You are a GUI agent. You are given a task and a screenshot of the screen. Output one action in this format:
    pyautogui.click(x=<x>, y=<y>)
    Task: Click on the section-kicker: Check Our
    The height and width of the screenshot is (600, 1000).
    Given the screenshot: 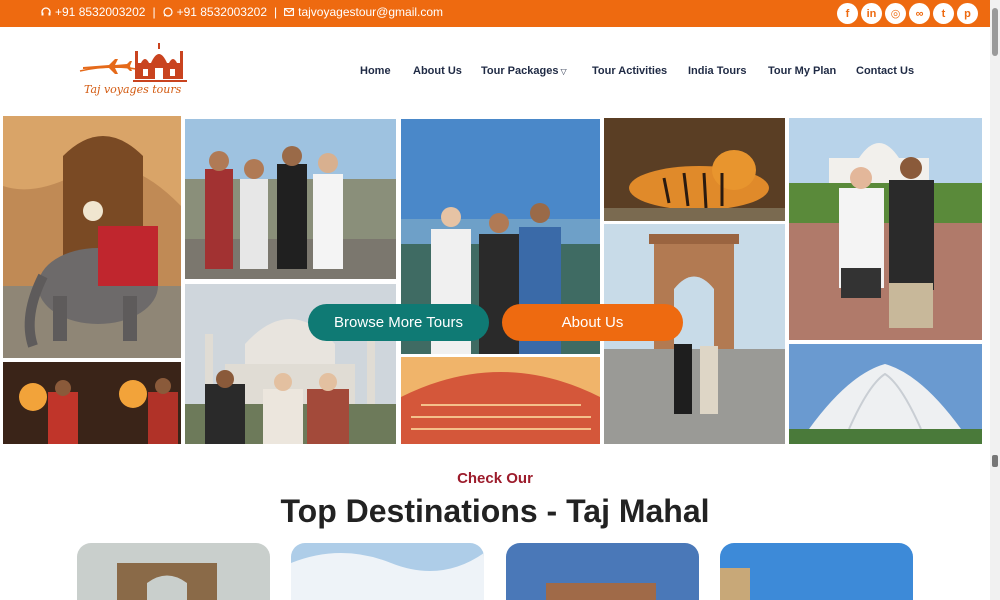 What is the action you would take?
    pyautogui.click(x=495, y=478)
    